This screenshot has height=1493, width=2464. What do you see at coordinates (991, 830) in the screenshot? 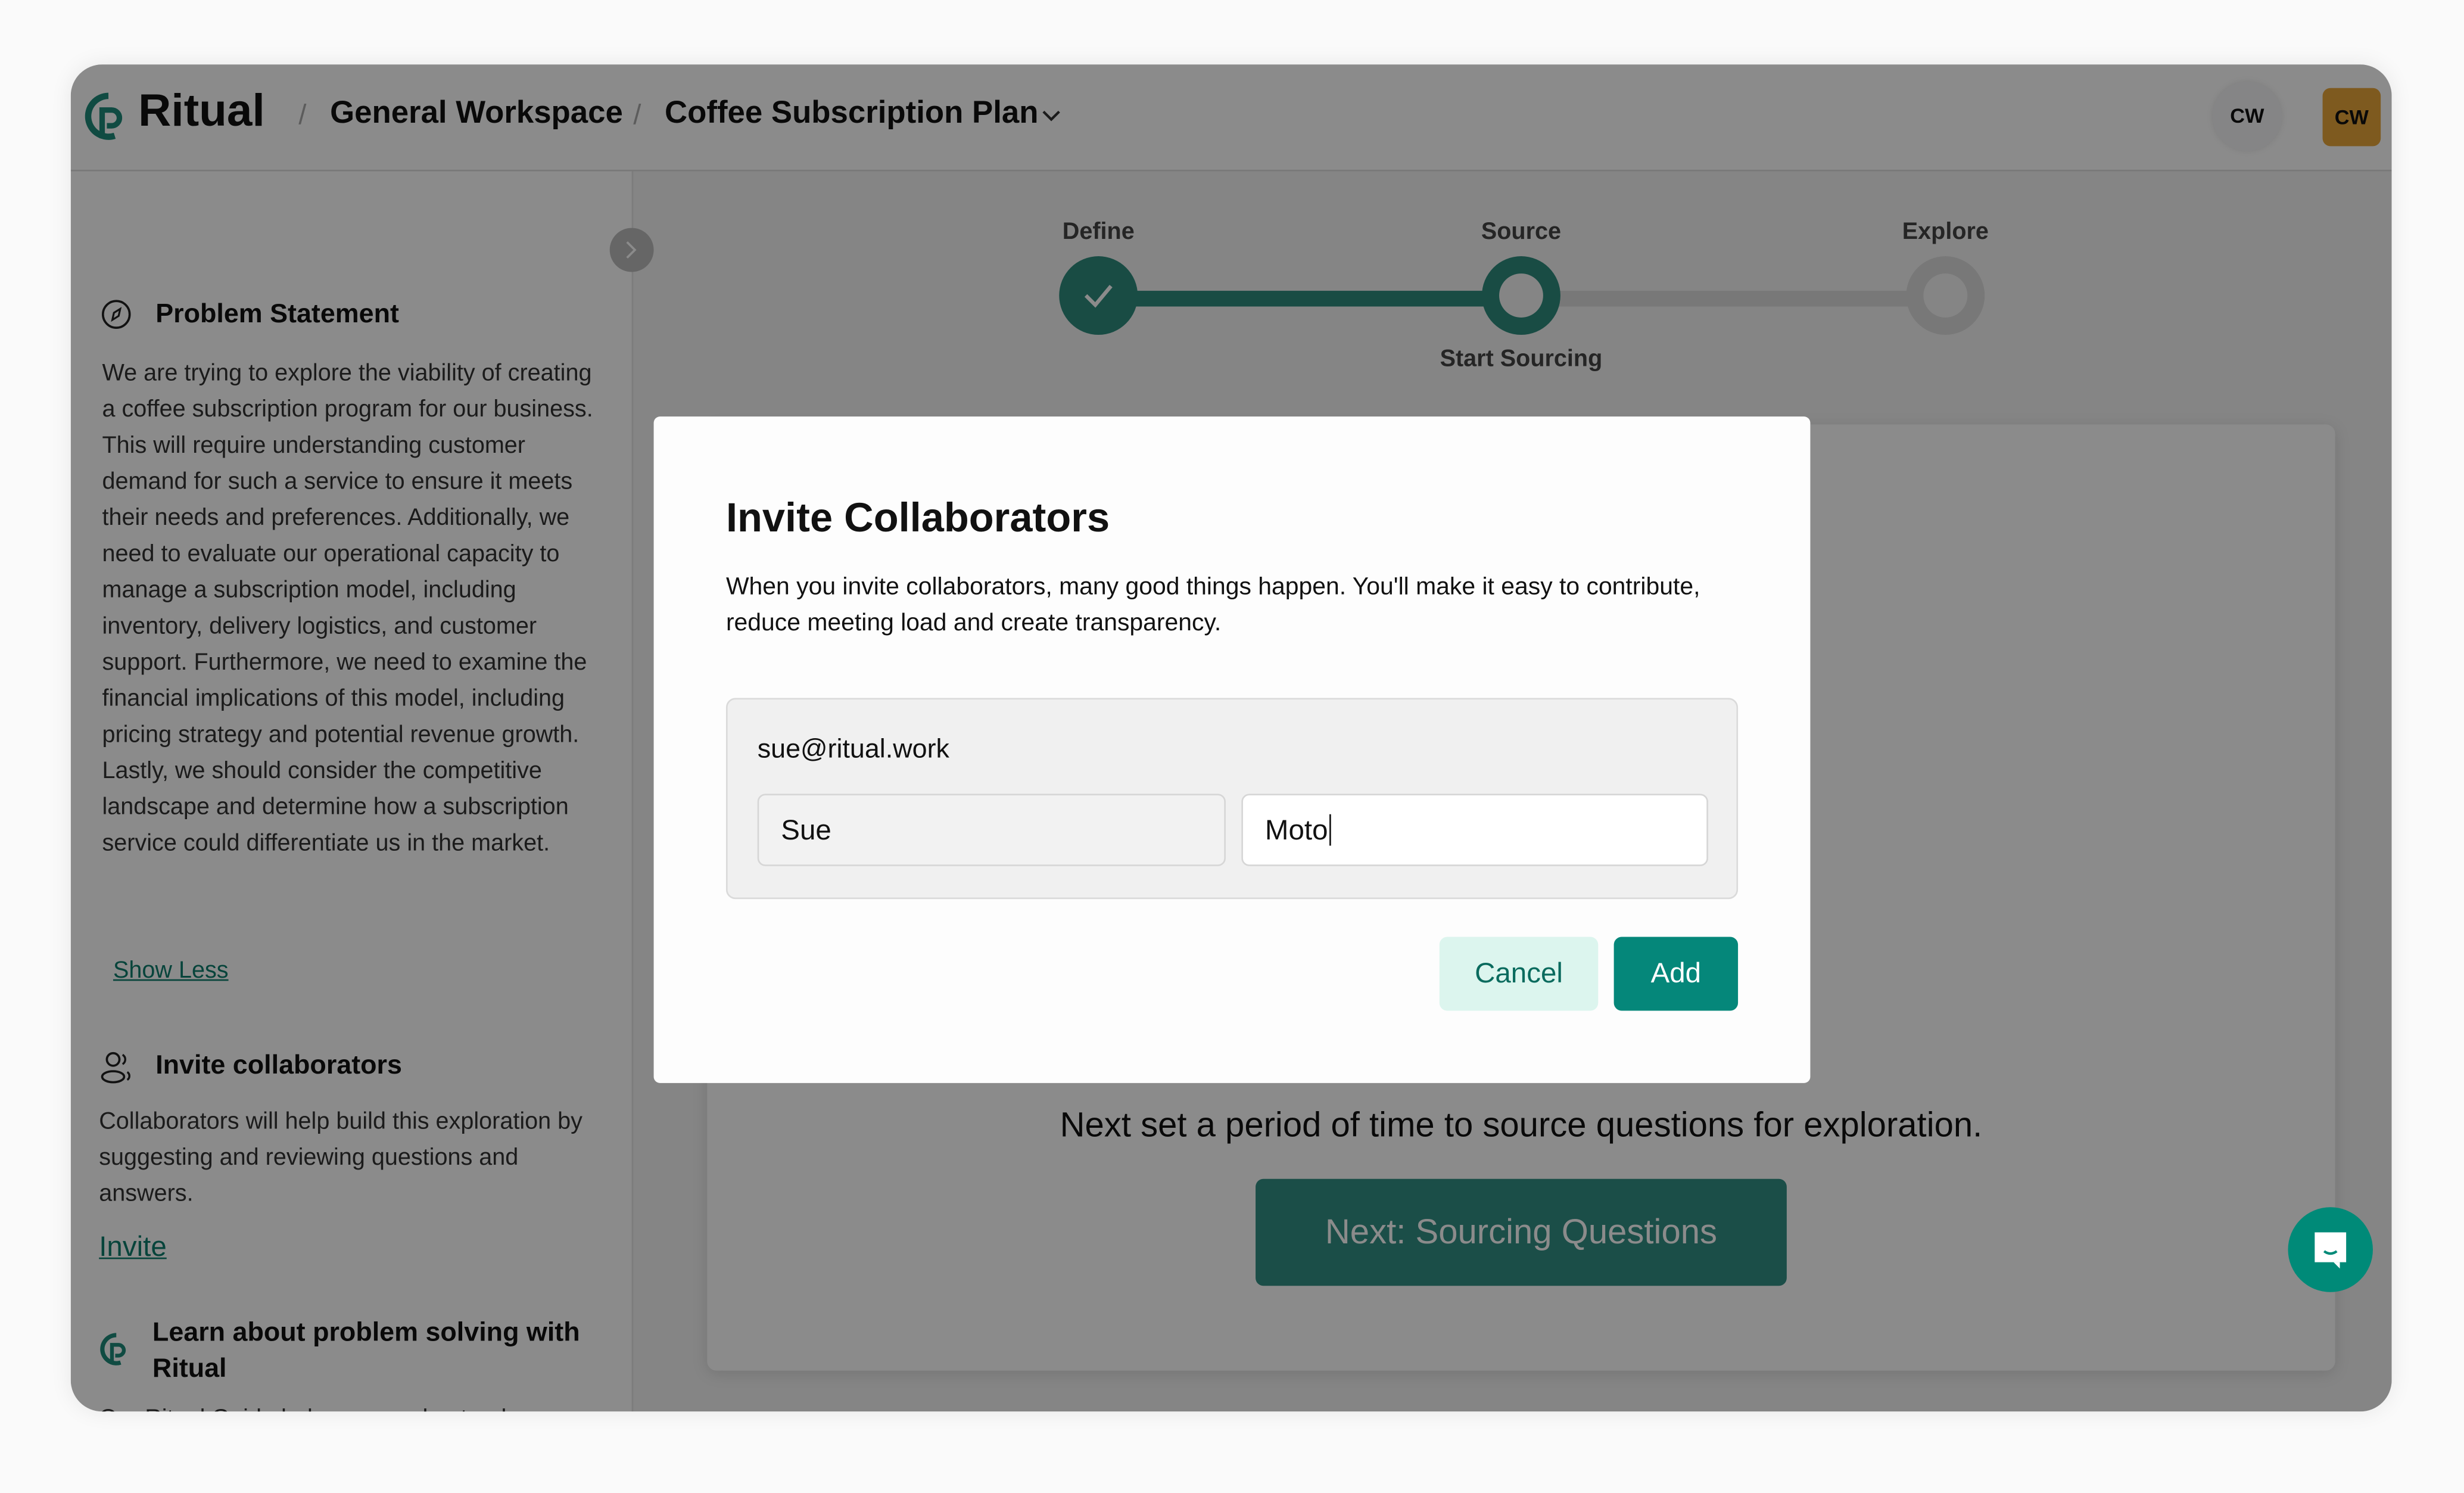
I see `first-name-input: Sue` at bounding box center [991, 830].